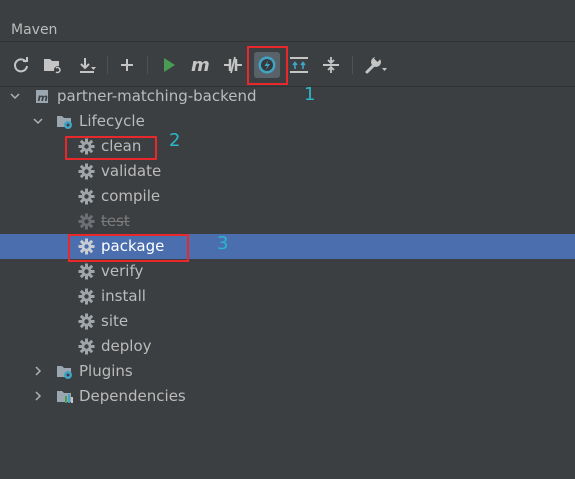 The width and height of the screenshot is (575, 479). What do you see at coordinates (65, 397) in the screenshot?
I see `dependencies-folder-icon` at bounding box center [65, 397].